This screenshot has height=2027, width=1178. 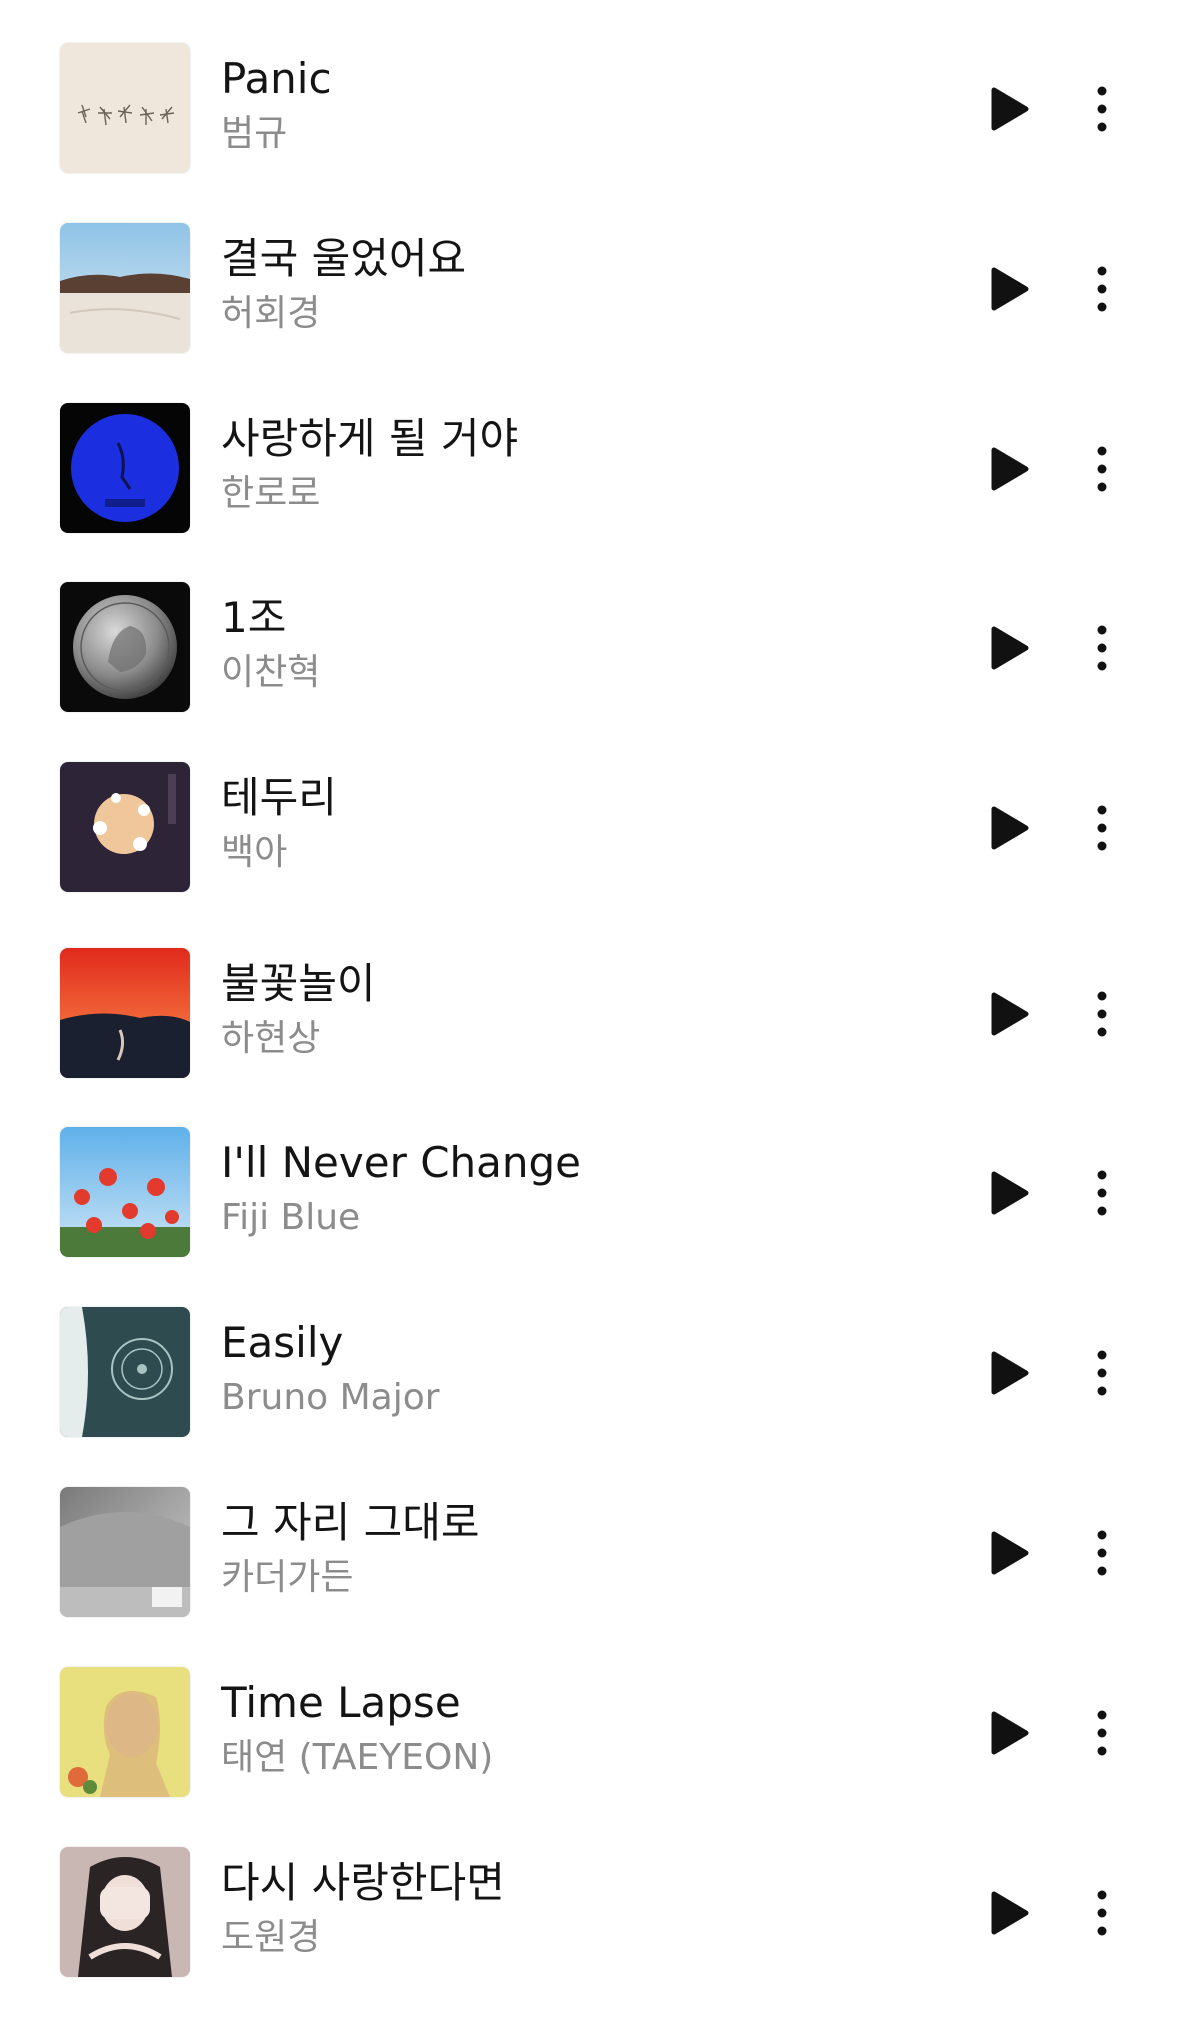 I want to click on album-cover-desert-art, so click(x=125, y=288).